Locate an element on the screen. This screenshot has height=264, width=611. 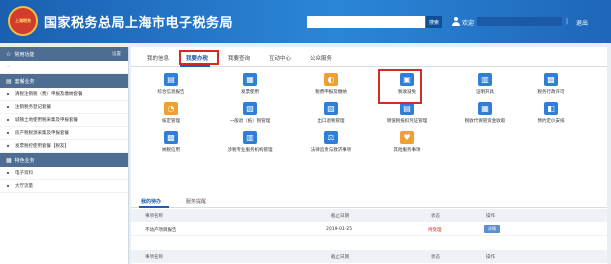
function-label: 法律追责与救济事项 is located at coordinates (331, 150).